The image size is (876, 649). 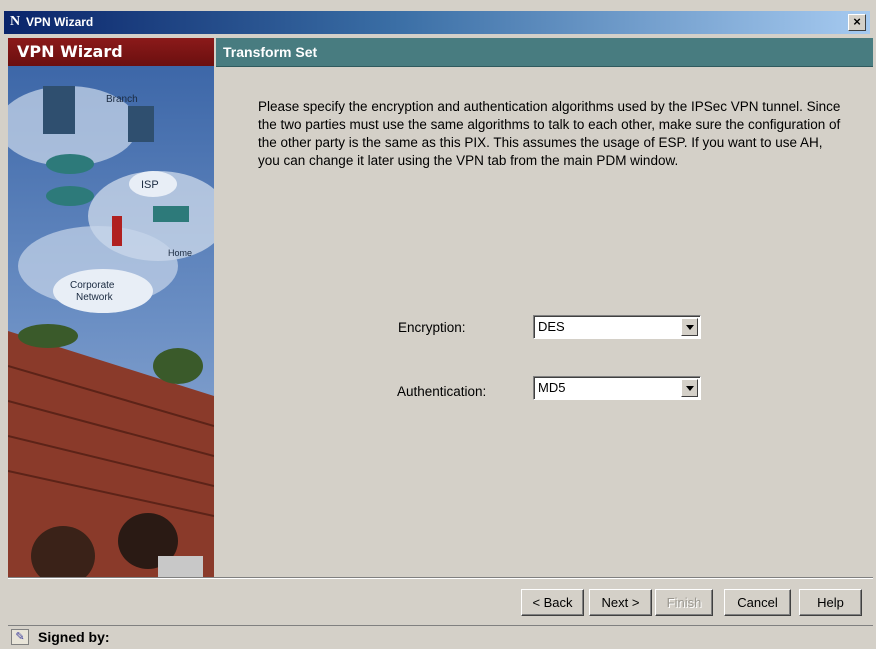 What do you see at coordinates (440, 578) in the screenshot?
I see `button-divider` at bounding box center [440, 578].